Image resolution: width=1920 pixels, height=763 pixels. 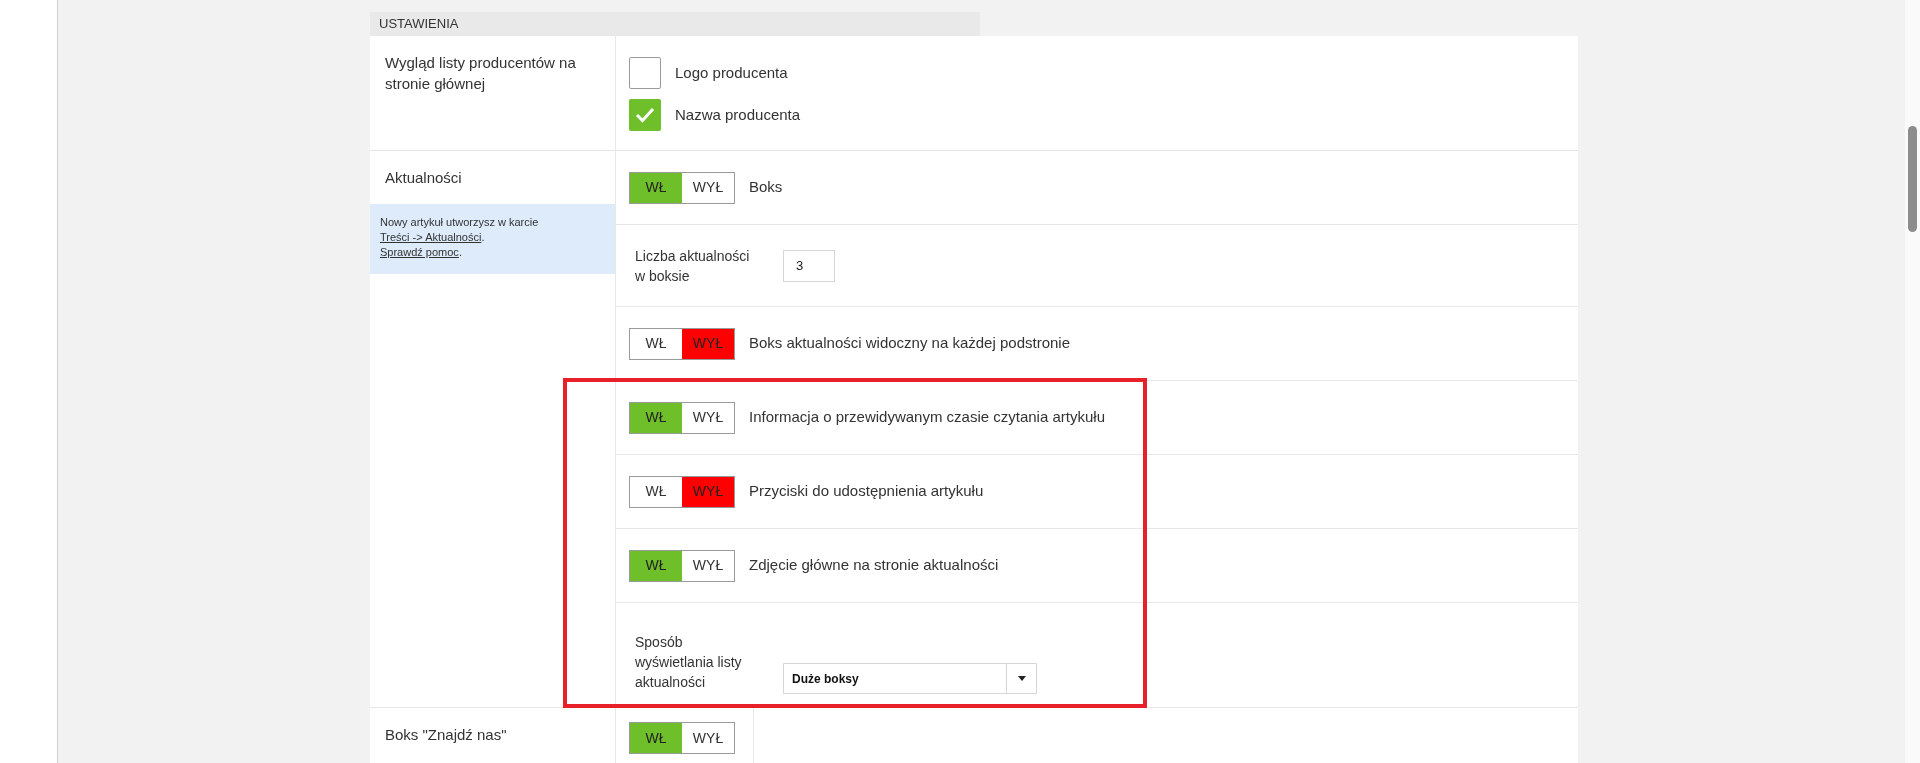 I want to click on number-field: 3, so click(x=809, y=265).